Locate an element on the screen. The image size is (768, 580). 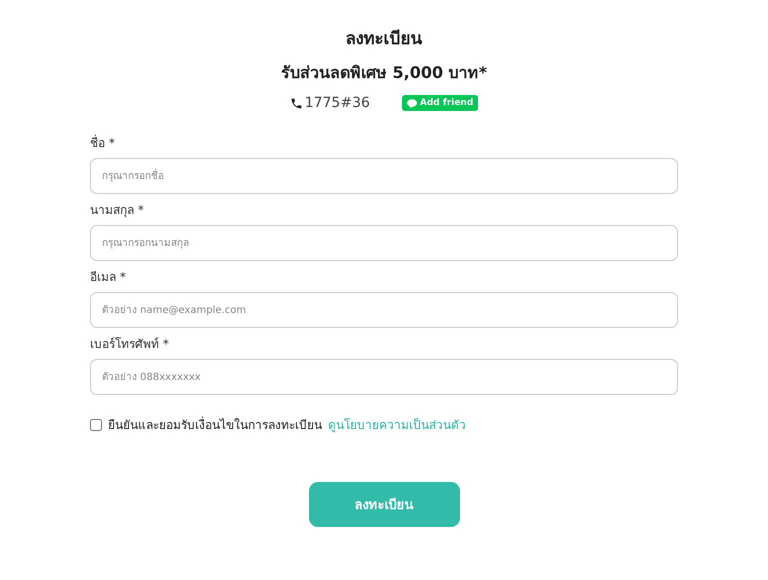
input-field: กรุณากรอกนามสกุล is located at coordinates (384, 243).